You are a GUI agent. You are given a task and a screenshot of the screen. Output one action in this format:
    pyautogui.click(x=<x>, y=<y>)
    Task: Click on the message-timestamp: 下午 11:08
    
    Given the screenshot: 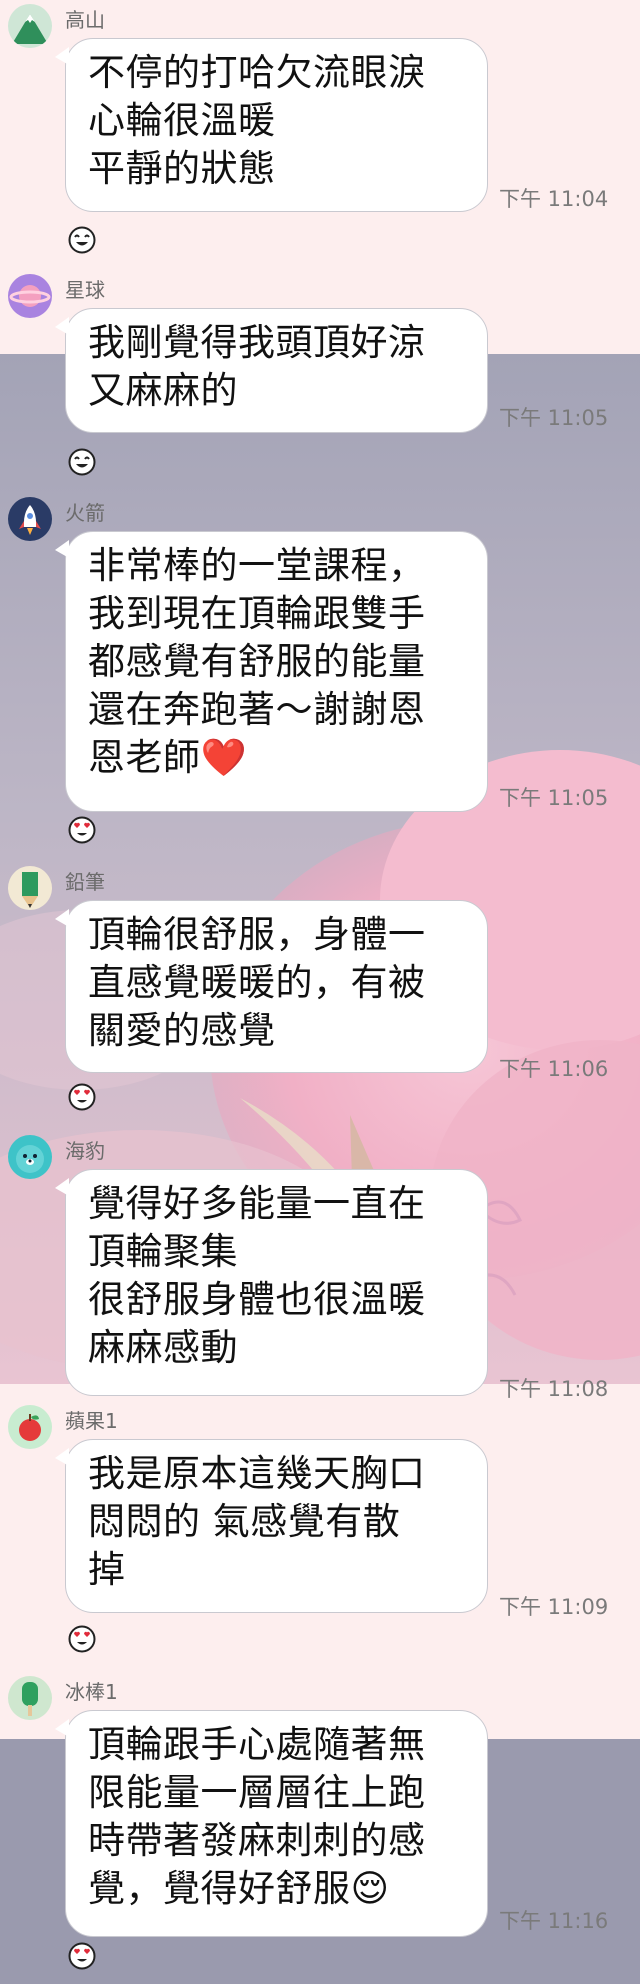 What is the action you would take?
    pyautogui.click(x=554, y=1389)
    